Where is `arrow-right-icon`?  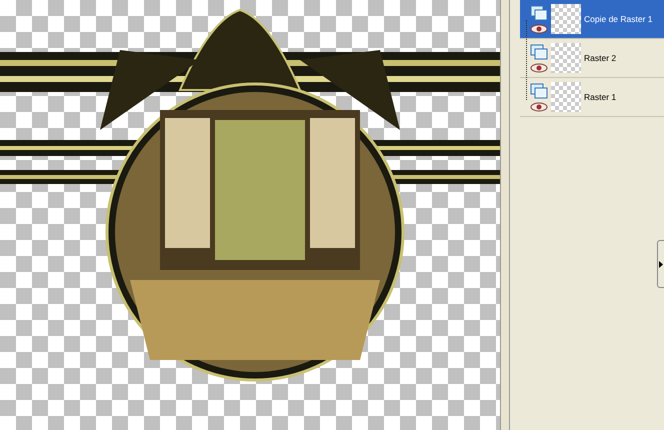
arrow-right-icon is located at coordinates (661, 264).